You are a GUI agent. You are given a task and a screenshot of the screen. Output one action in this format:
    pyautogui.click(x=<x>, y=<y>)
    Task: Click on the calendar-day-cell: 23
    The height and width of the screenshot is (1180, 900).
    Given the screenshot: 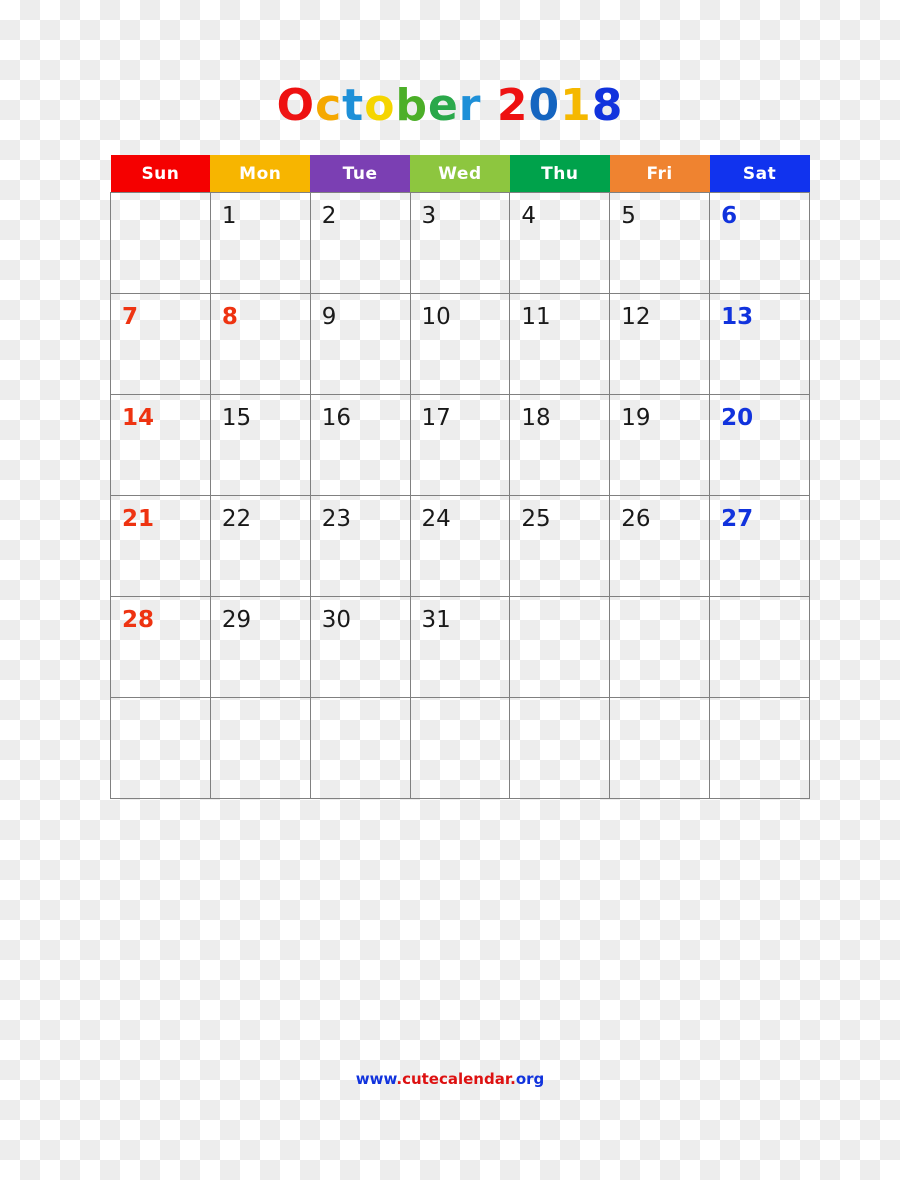 What is the action you would take?
    pyautogui.click(x=360, y=546)
    